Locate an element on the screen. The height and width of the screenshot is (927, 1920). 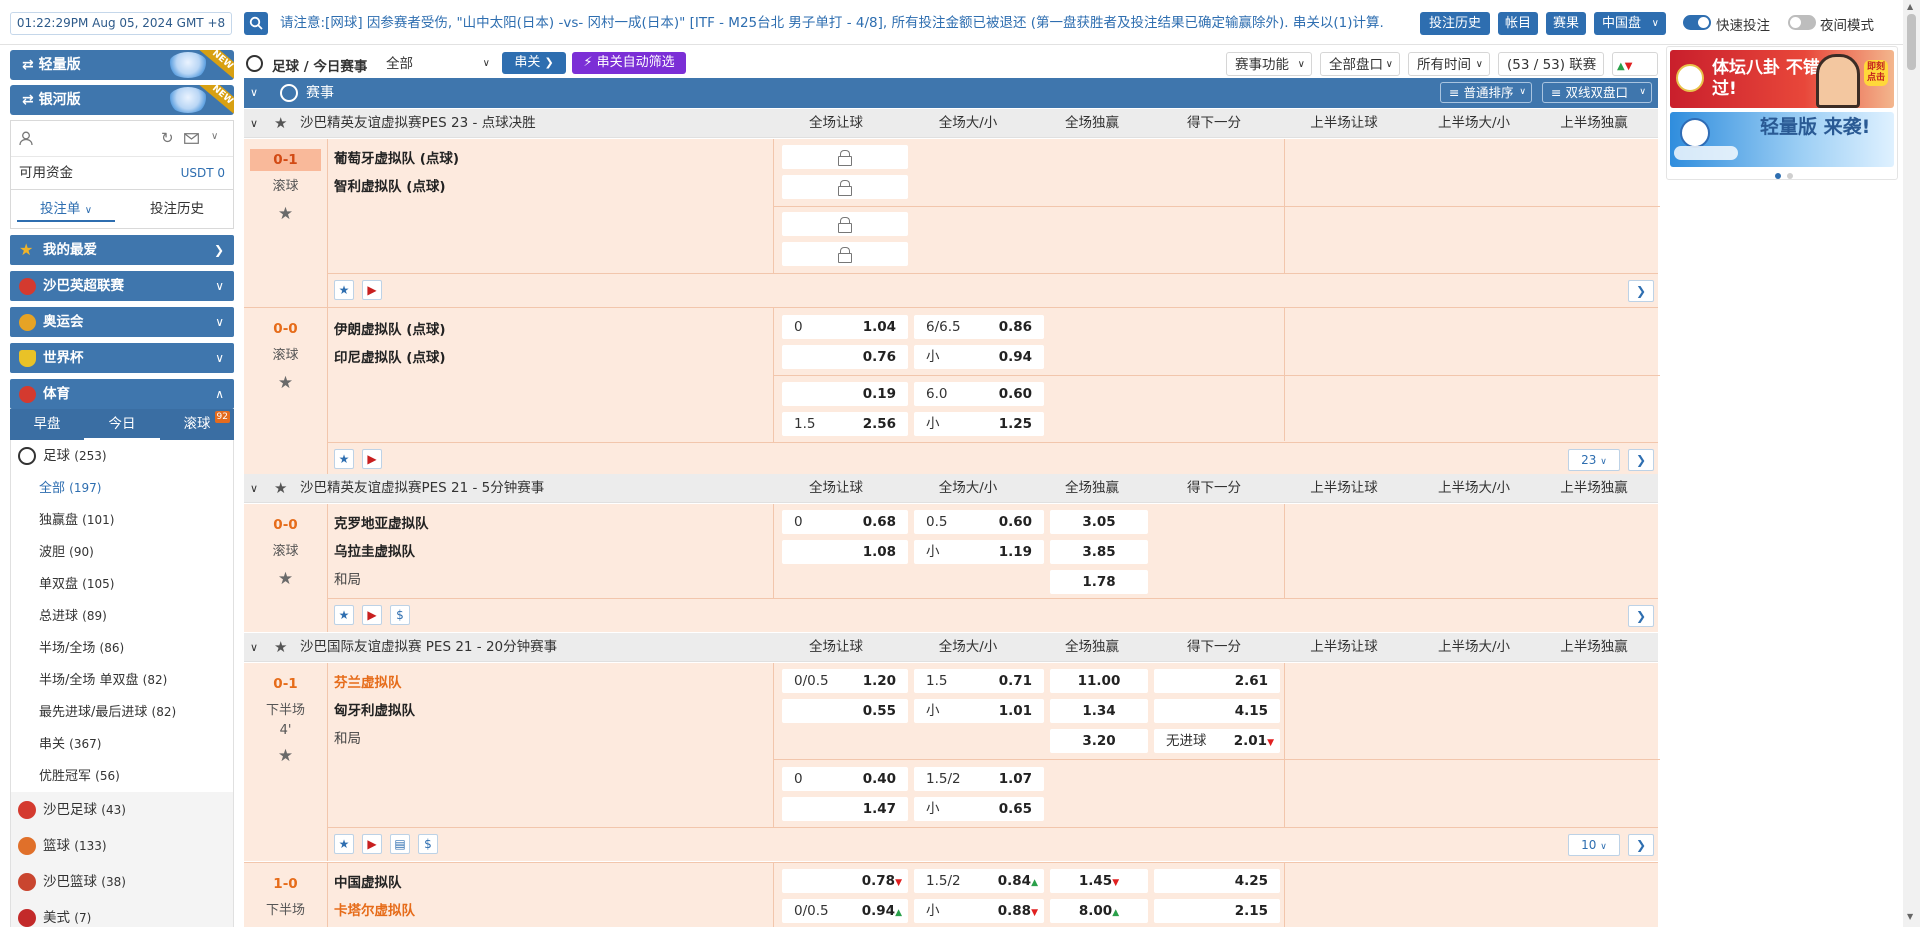
odds-cell: 3.20 is located at coordinates (1099, 741).